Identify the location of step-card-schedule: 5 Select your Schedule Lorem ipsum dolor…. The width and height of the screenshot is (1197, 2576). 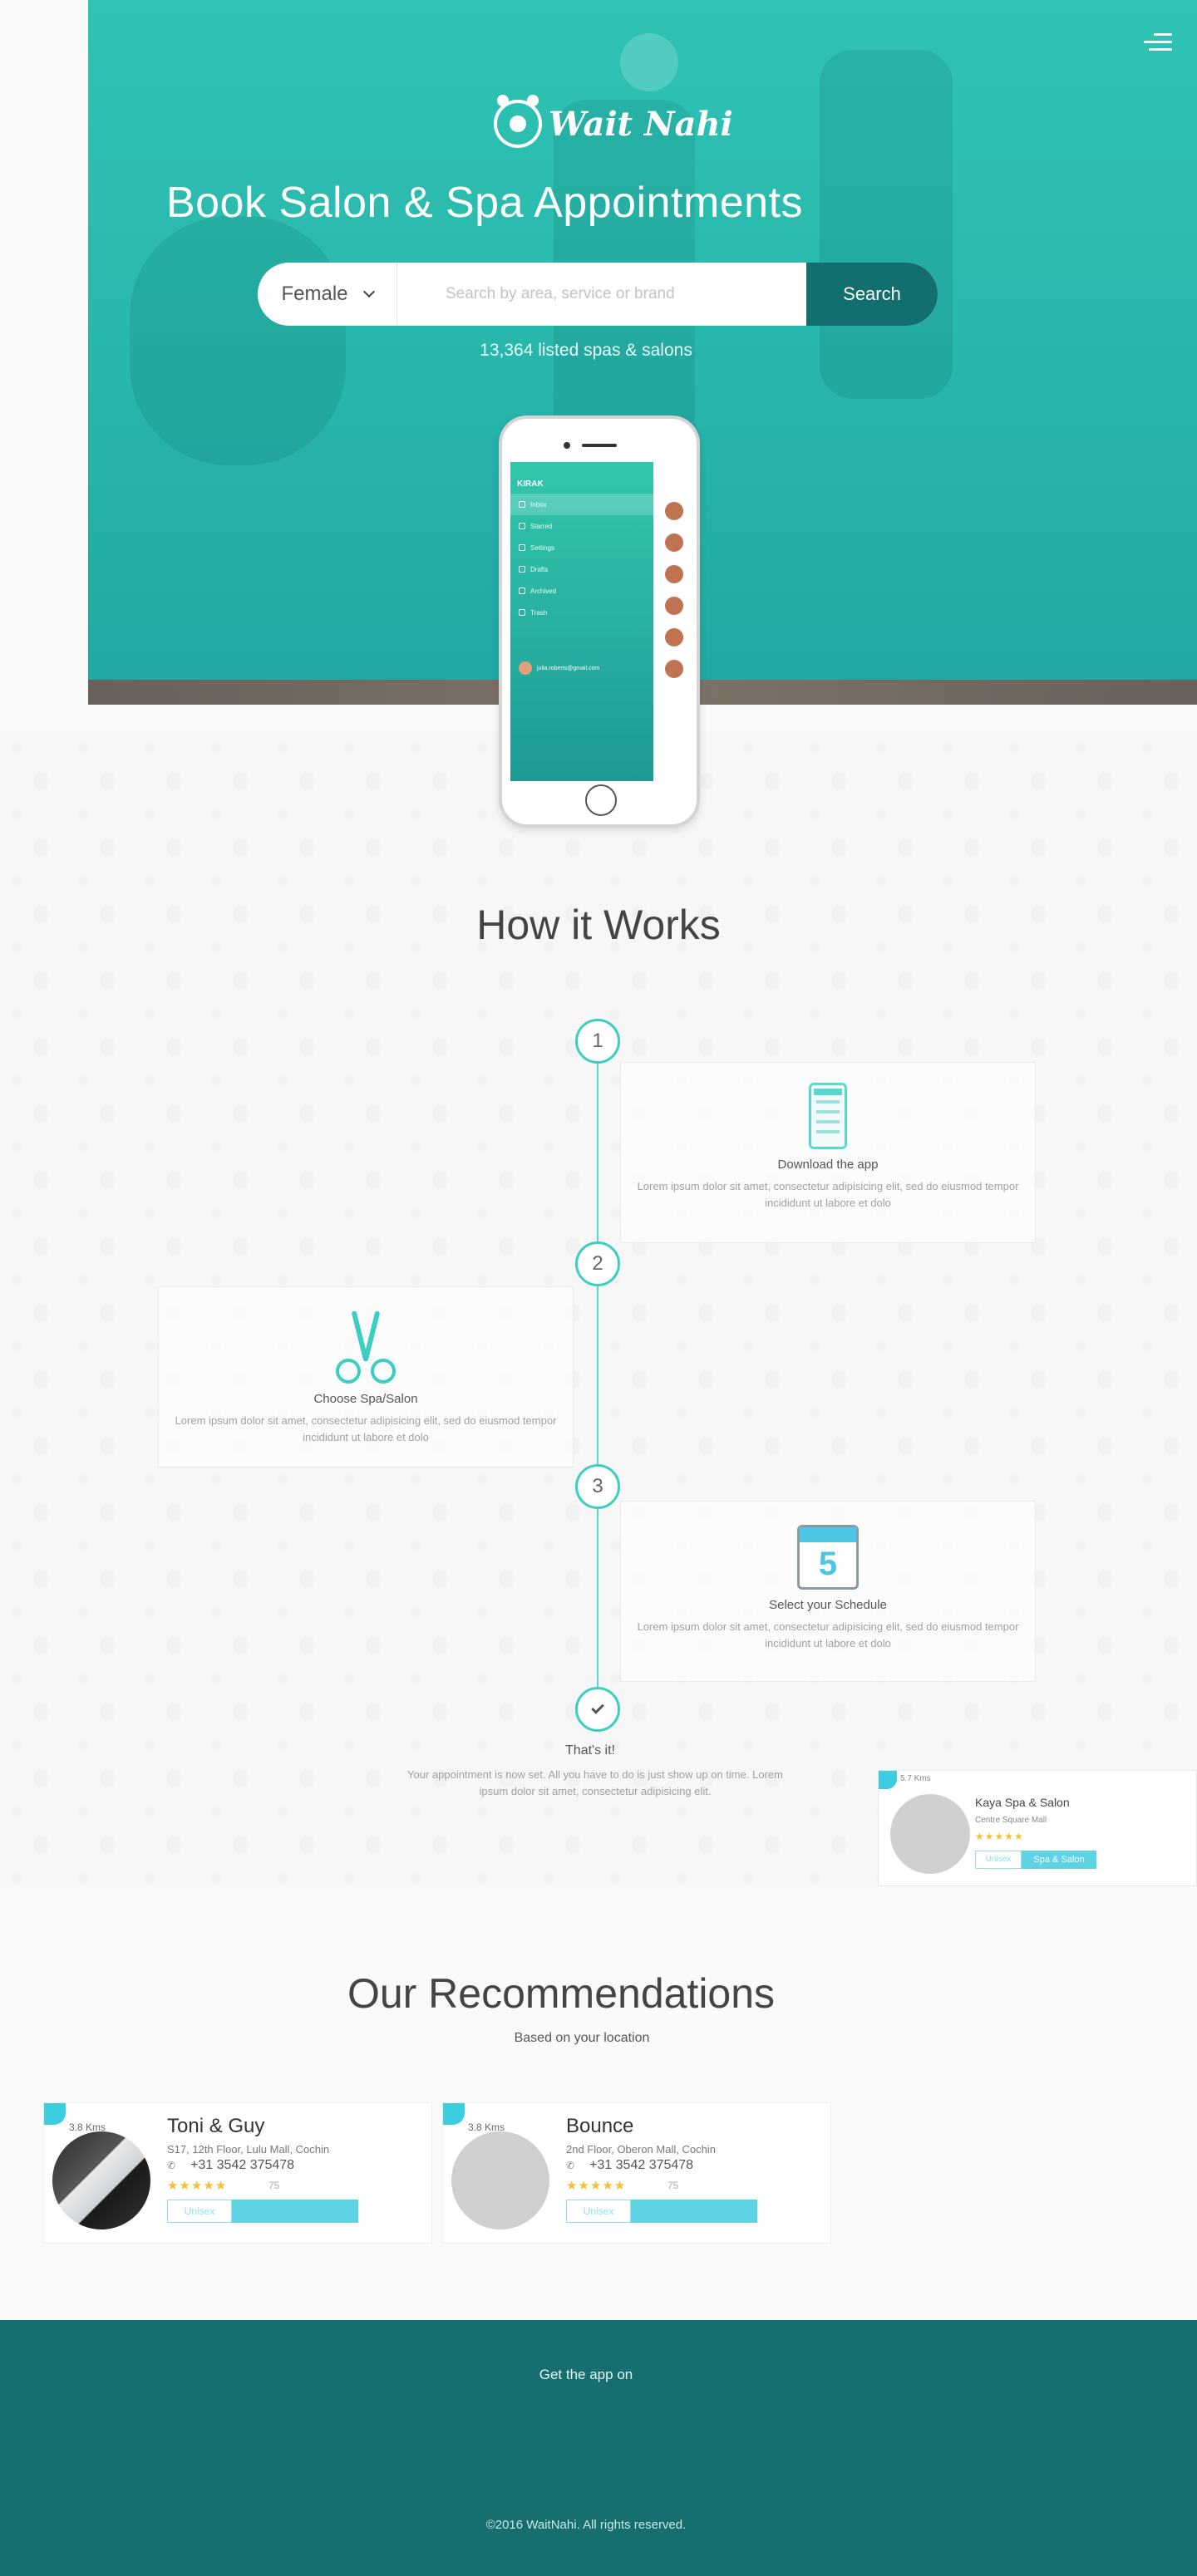
(828, 1591).